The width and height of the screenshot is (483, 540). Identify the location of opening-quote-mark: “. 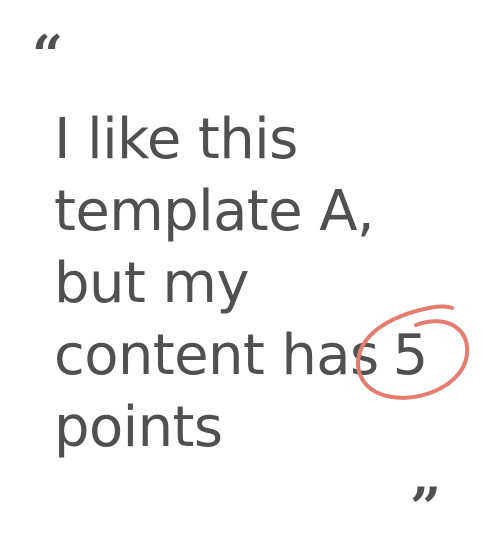
(48, 55).